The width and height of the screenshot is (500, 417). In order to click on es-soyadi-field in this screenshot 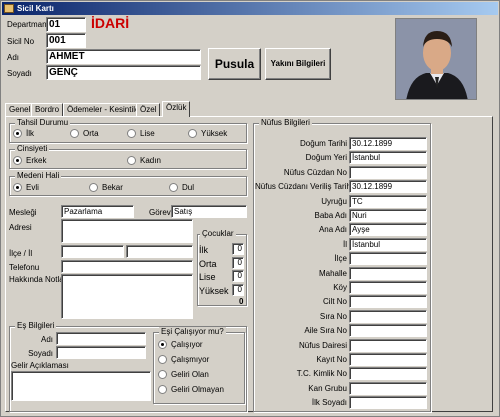, I will do `click(101, 352)`.